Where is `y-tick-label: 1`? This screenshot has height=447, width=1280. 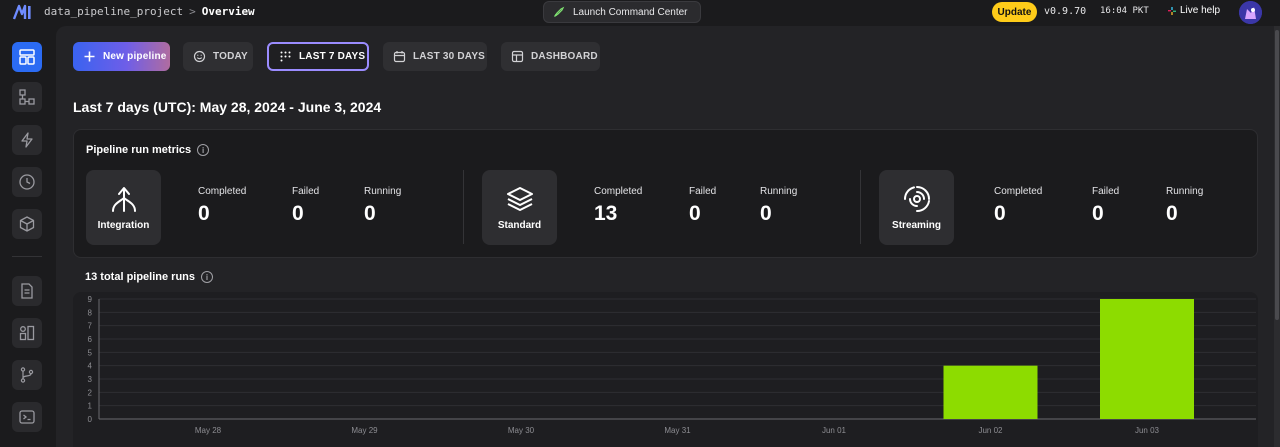 y-tick-label: 1 is located at coordinates (90, 406).